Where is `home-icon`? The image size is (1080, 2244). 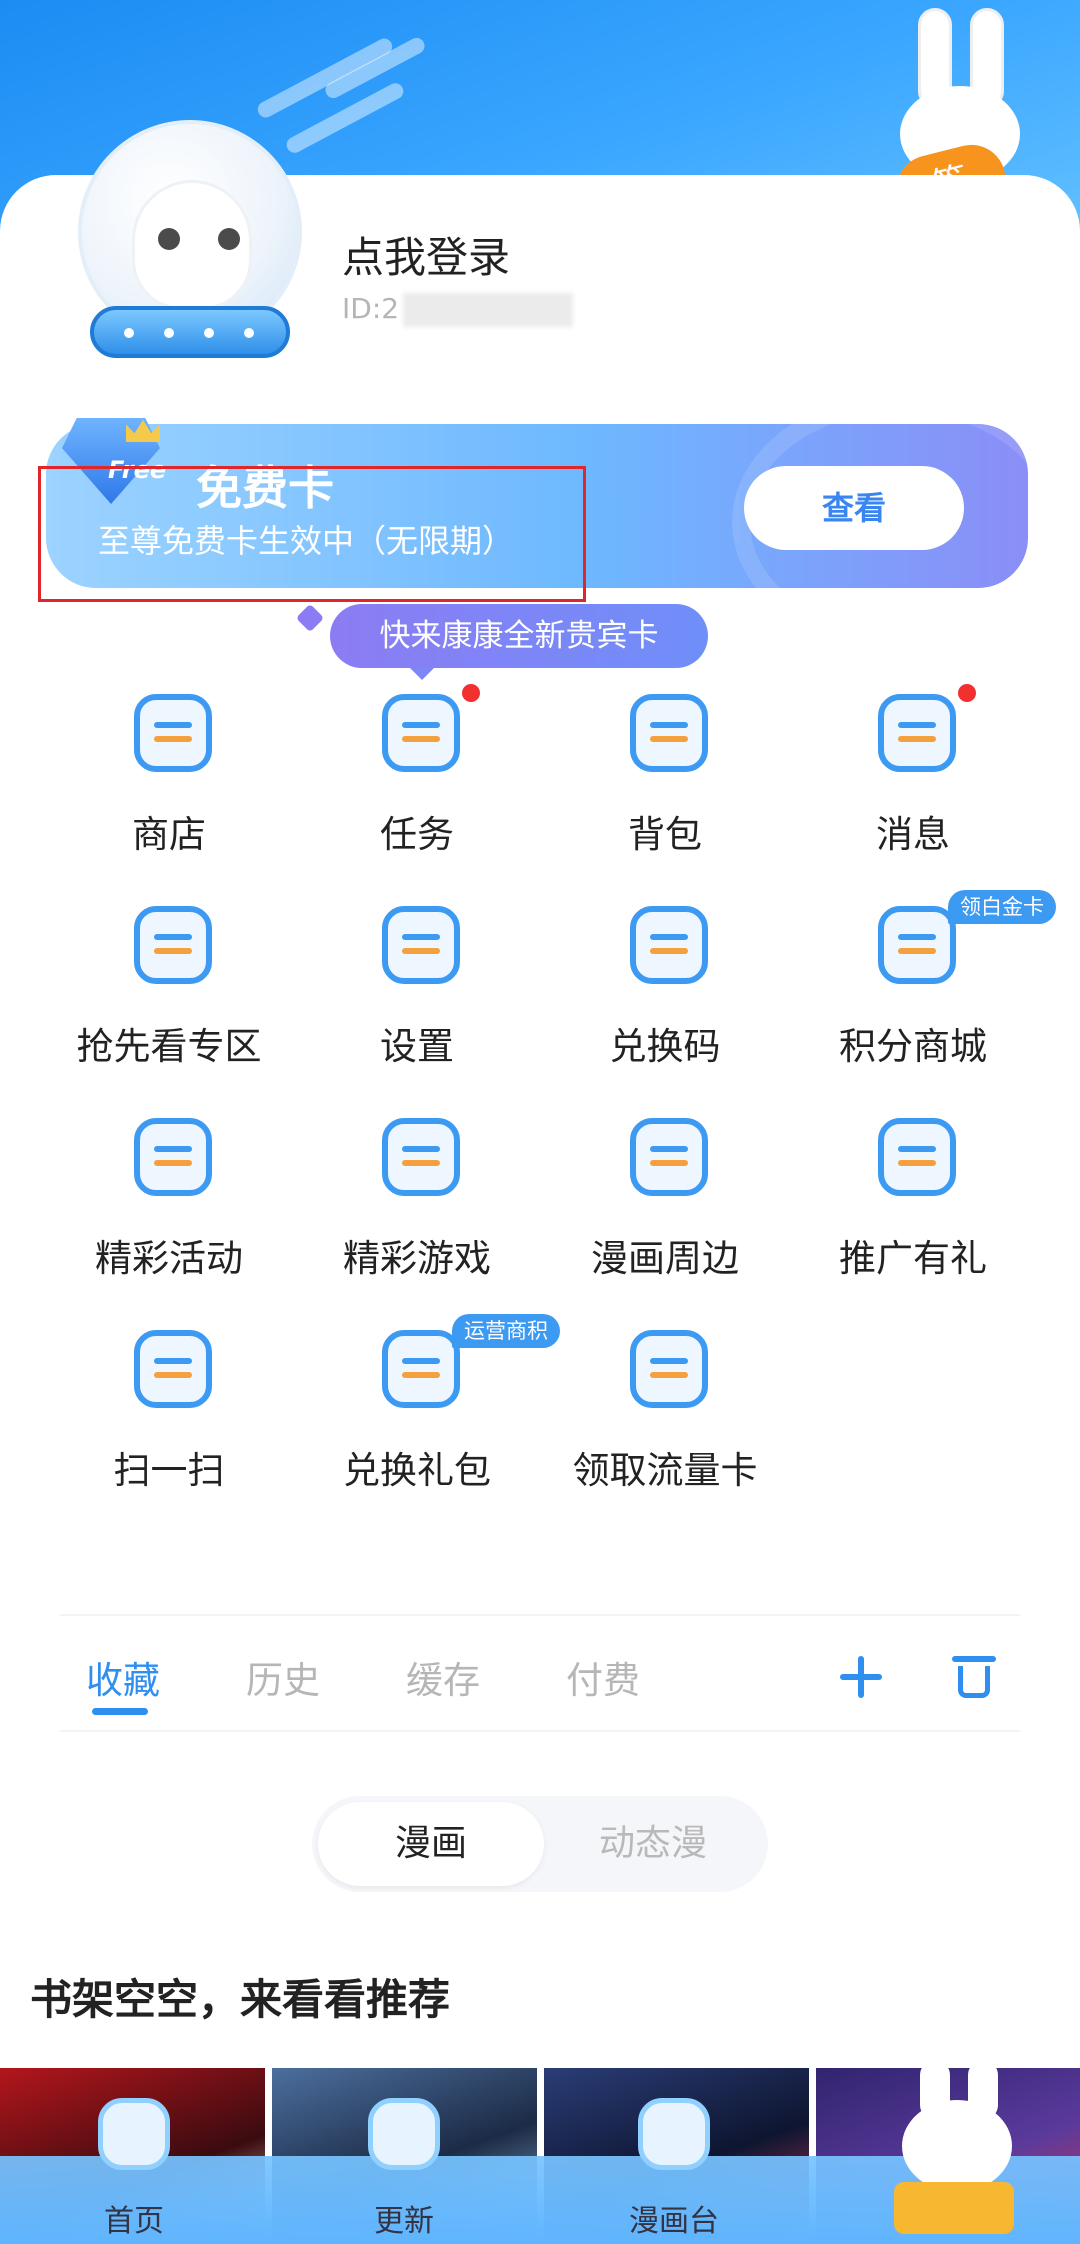 home-icon is located at coordinates (134, 2134).